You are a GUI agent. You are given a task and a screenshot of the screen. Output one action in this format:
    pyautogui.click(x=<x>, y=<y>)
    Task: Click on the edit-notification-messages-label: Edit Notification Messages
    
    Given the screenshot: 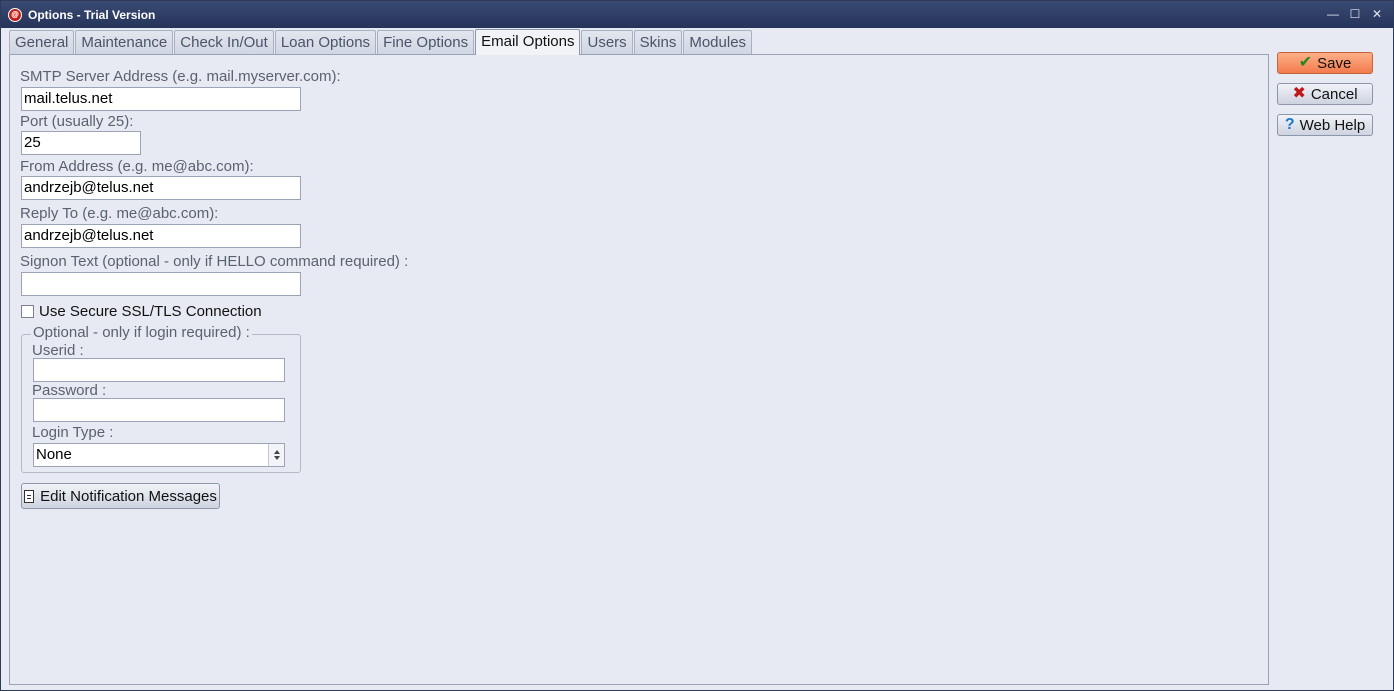 What is the action you would take?
    pyautogui.click(x=128, y=496)
    